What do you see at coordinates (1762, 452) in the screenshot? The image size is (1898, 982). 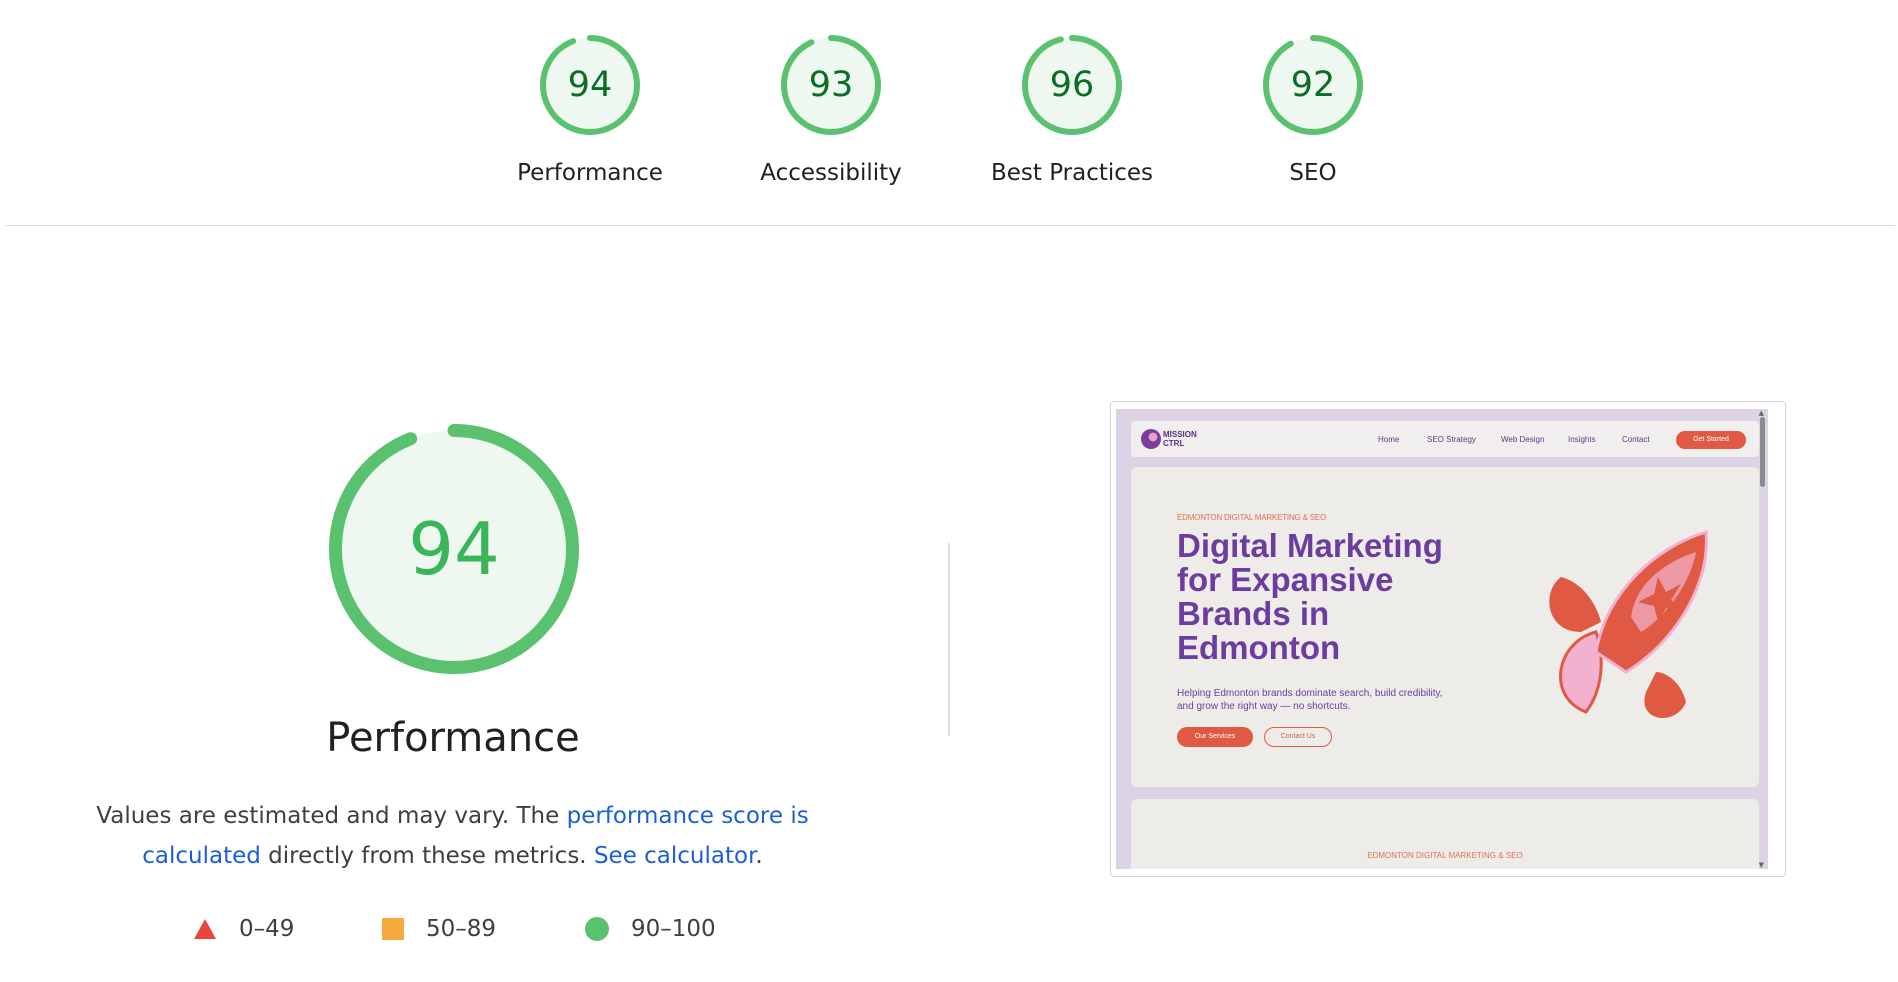 I see `scrollbar-thumb` at bounding box center [1762, 452].